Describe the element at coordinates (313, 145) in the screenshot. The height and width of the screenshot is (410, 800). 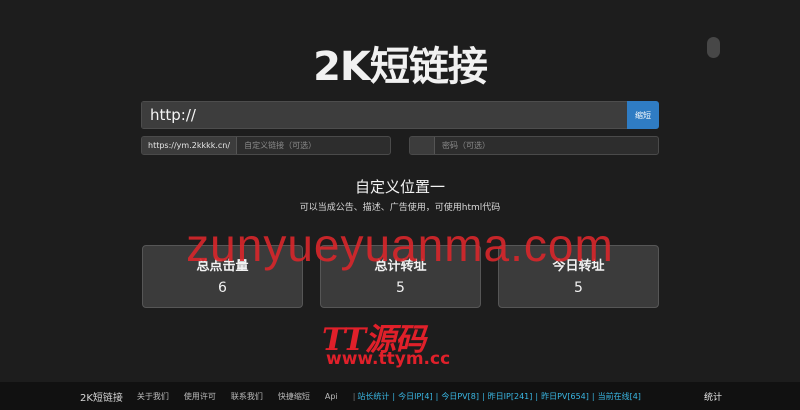
I see `custom-link-input` at that location.